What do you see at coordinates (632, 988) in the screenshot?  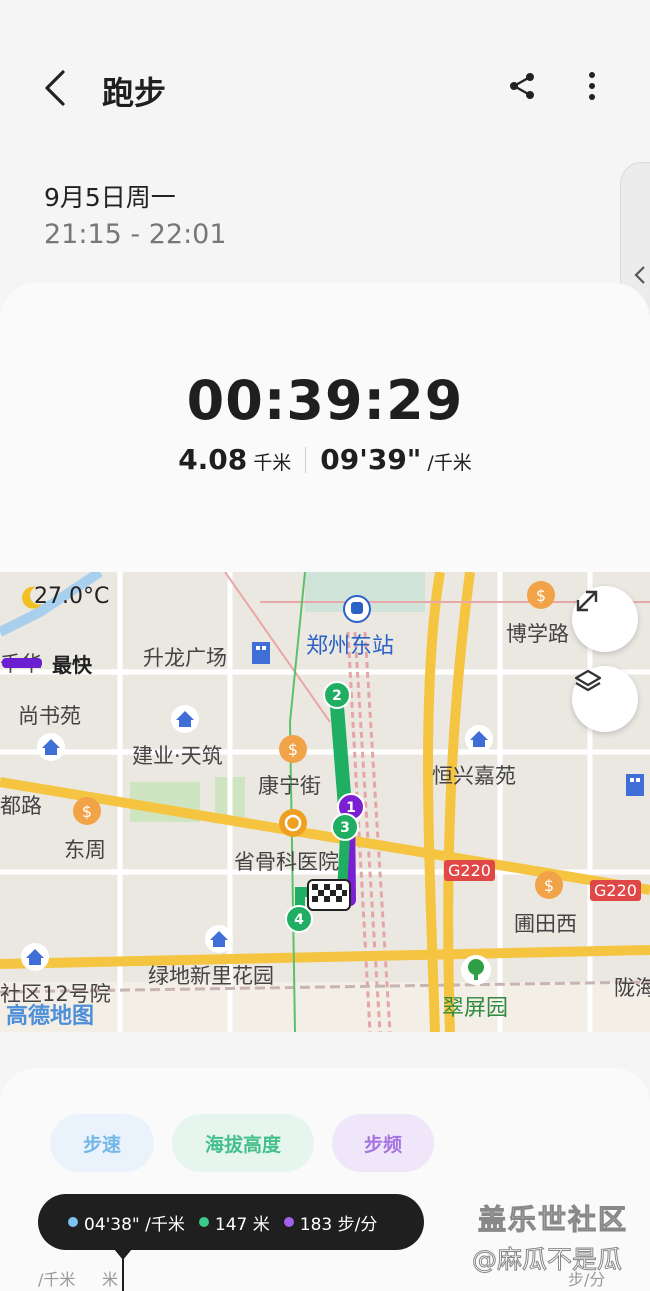 I see `map-label-longhai: 陇海` at bounding box center [632, 988].